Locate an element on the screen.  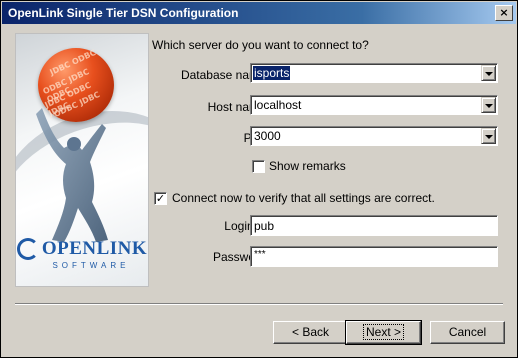
logo-text: OPENLINK is located at coordinates (94, 248).